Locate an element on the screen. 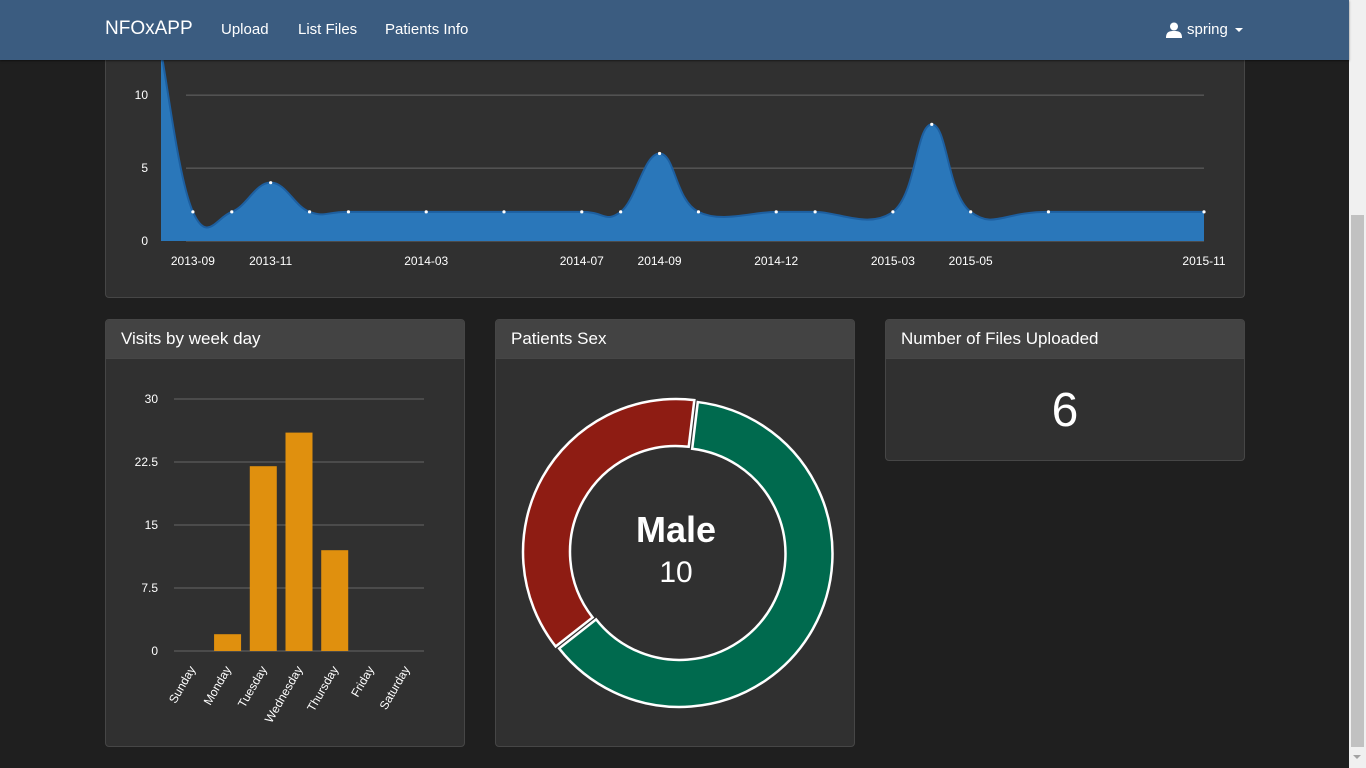  x-tick-label: Sunday is located at coordinates (182, 685).